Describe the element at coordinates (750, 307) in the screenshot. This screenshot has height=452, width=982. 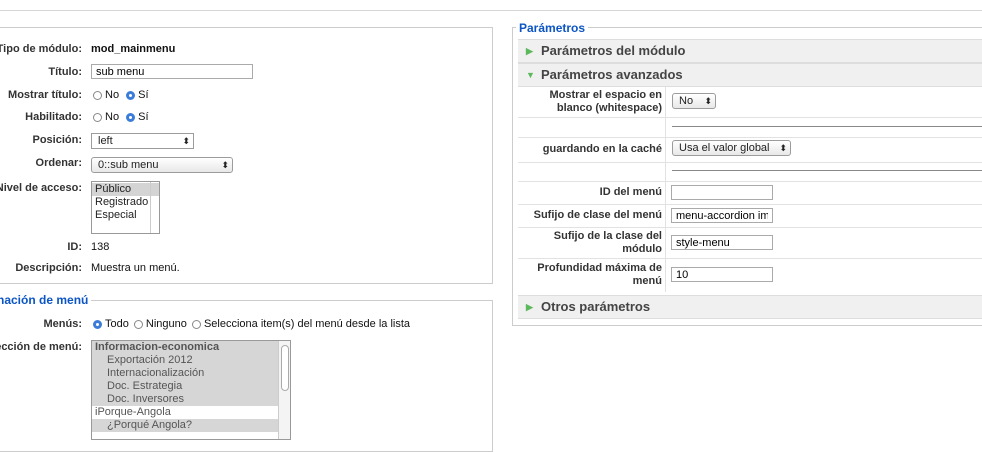
I see `panel-otros-header: ▶ Otros parámetros` at that location.